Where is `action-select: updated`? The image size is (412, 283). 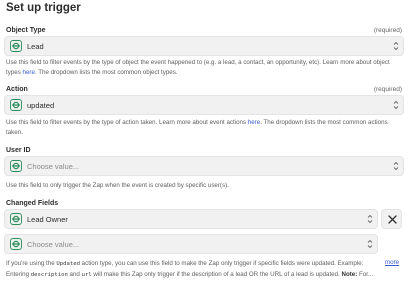
action-select: updated is located at coordinates (204, 105).